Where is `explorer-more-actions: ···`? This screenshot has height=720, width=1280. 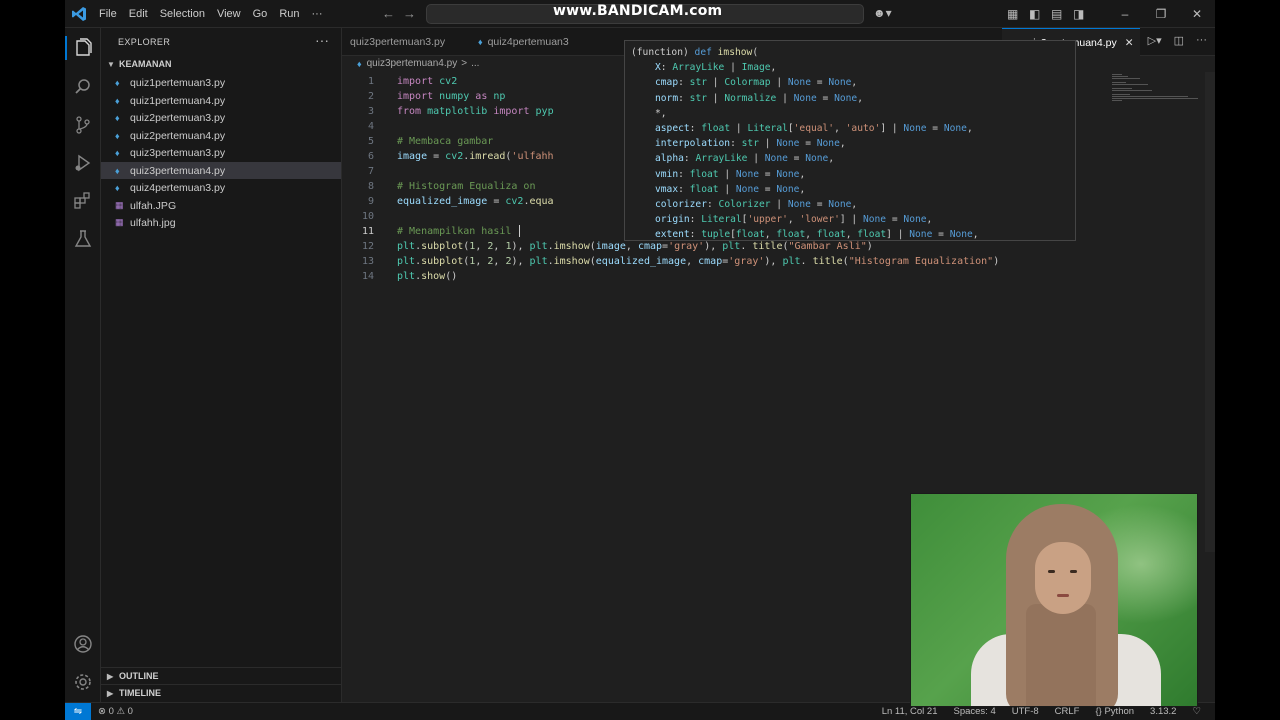
explorer-more-actions: ··· is located at coordinates (322, 40).